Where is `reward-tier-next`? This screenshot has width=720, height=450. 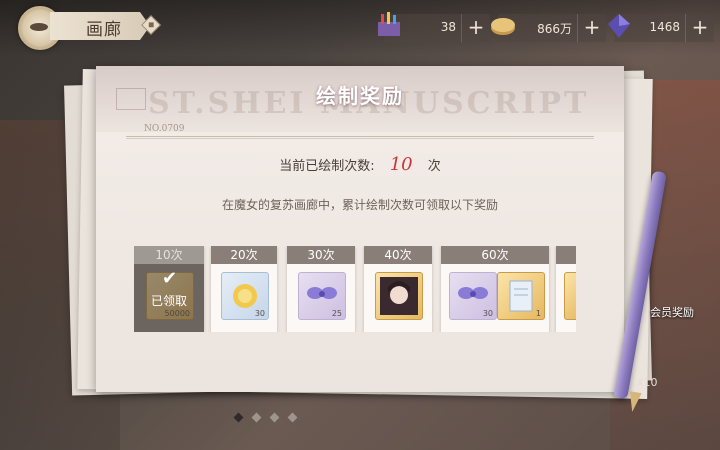
reward-tier-next is located at coordinates (566, 289).